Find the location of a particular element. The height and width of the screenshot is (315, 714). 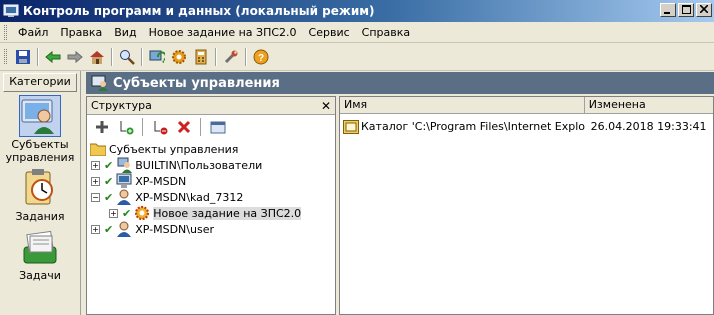

refresh-button is located at coordinates (157, 57).